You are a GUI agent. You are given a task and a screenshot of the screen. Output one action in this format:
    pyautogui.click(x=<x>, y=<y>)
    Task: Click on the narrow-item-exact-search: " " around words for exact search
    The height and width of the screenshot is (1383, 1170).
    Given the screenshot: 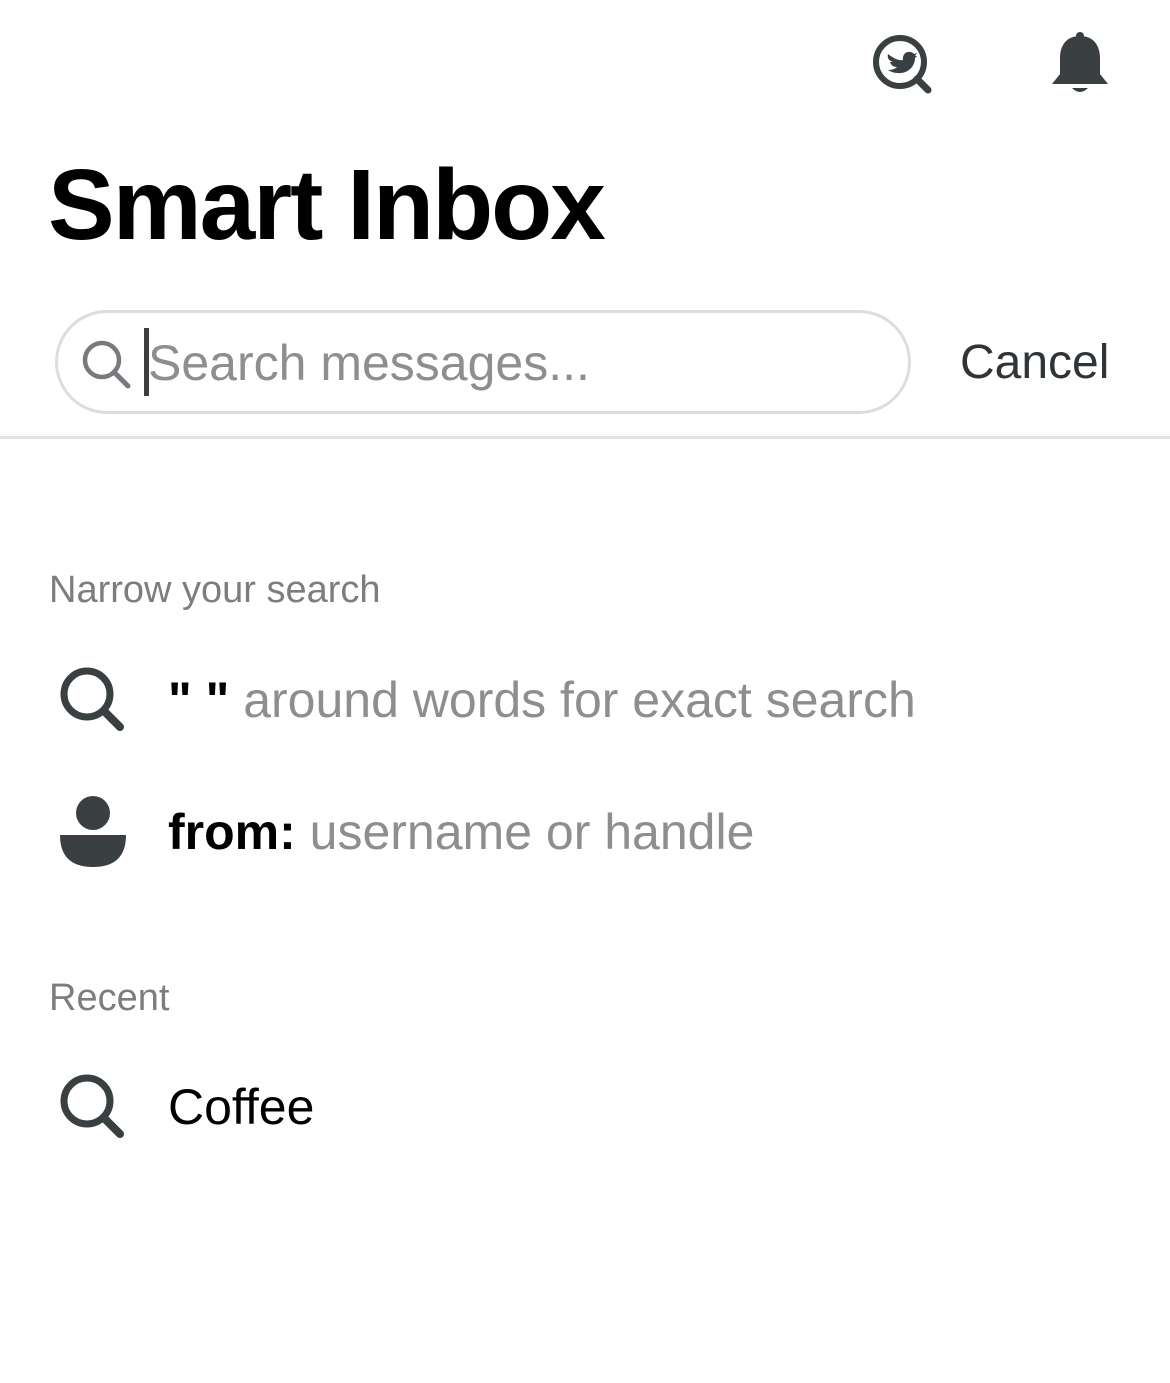 What is the action you would take?
    pyautogui.click(x=585, y=700)
    